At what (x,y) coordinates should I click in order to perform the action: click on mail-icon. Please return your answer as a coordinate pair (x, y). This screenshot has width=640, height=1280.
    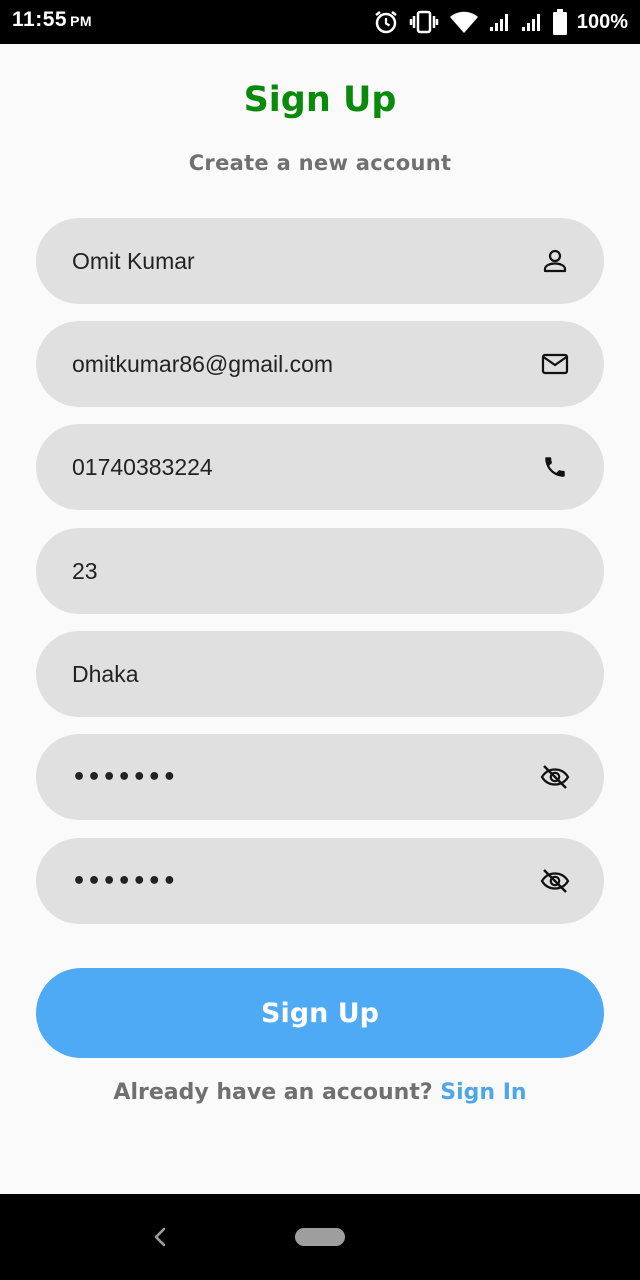
    Looking at the image, I should click on (555, 364).